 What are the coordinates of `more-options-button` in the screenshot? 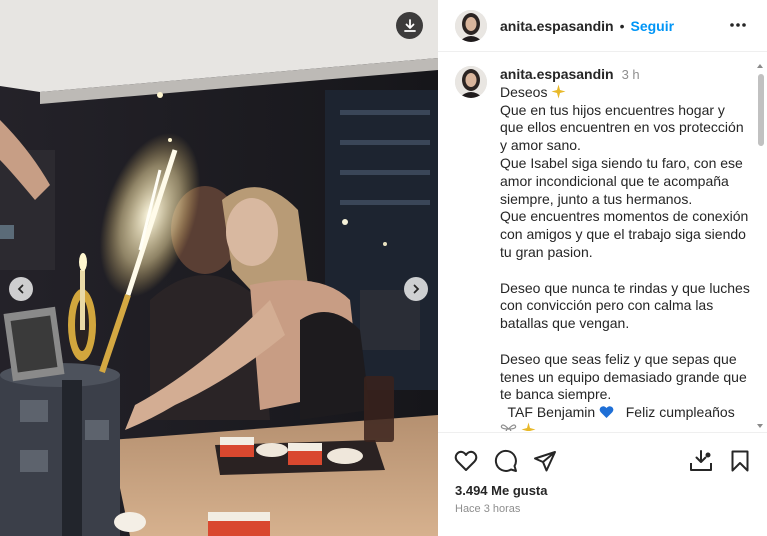 It's located at (738, 27).